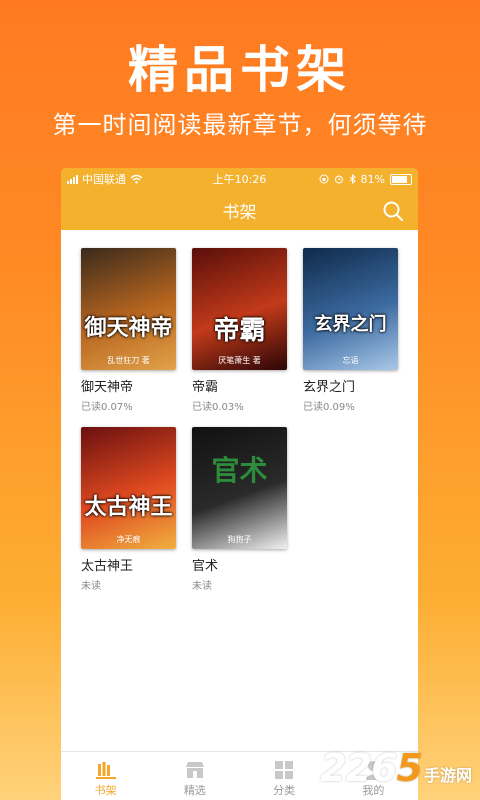 This screenshot has width=480, height=800. I want to click on tab-category: 分类, so click(284, 776).